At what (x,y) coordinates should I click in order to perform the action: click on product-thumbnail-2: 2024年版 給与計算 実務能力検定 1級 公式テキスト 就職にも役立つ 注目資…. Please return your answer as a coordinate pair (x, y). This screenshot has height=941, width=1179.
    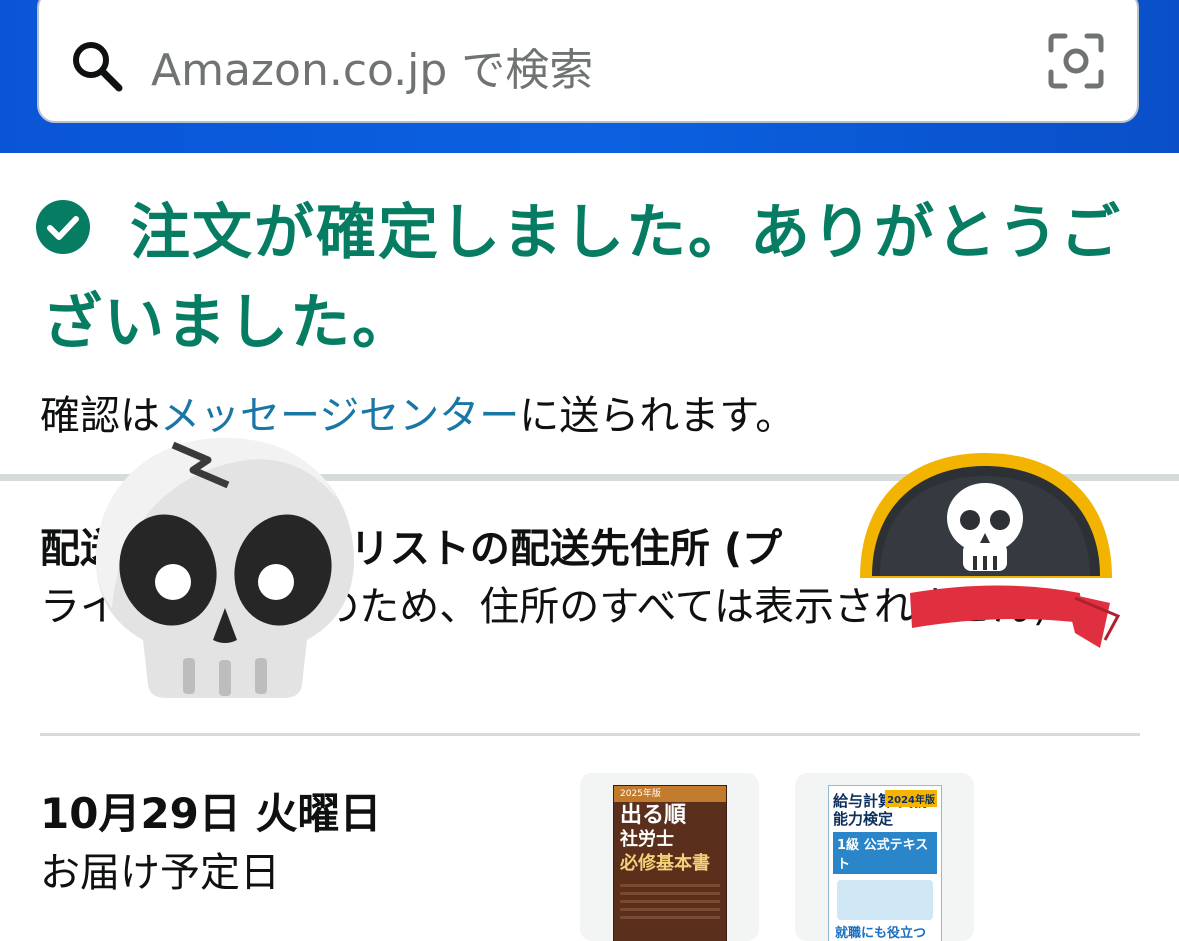
    Looking at the image, I should click on (884, 857).